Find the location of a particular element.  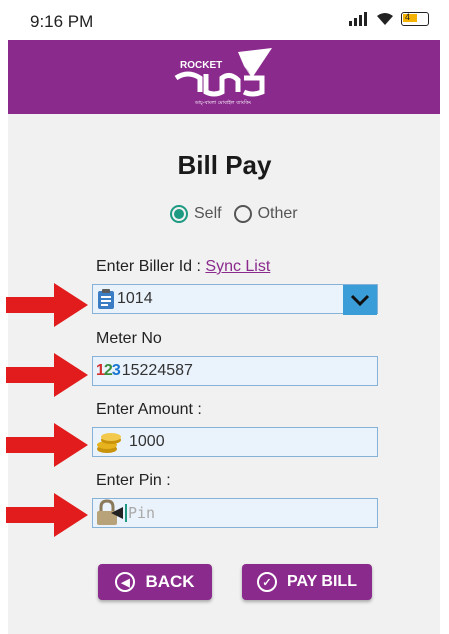

pay-bill-label: PAY BILL is located at coordinates (322, 581).